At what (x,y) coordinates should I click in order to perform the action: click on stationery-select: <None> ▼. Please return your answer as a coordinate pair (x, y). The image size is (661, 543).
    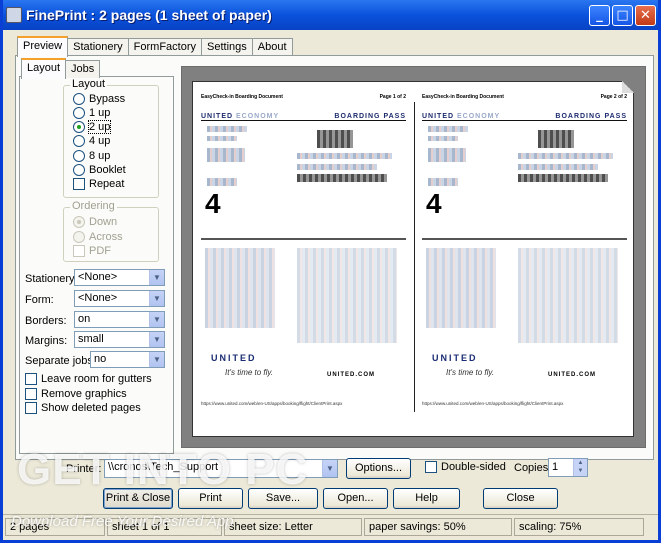
    Looking at the image, I should click on (119, 277).